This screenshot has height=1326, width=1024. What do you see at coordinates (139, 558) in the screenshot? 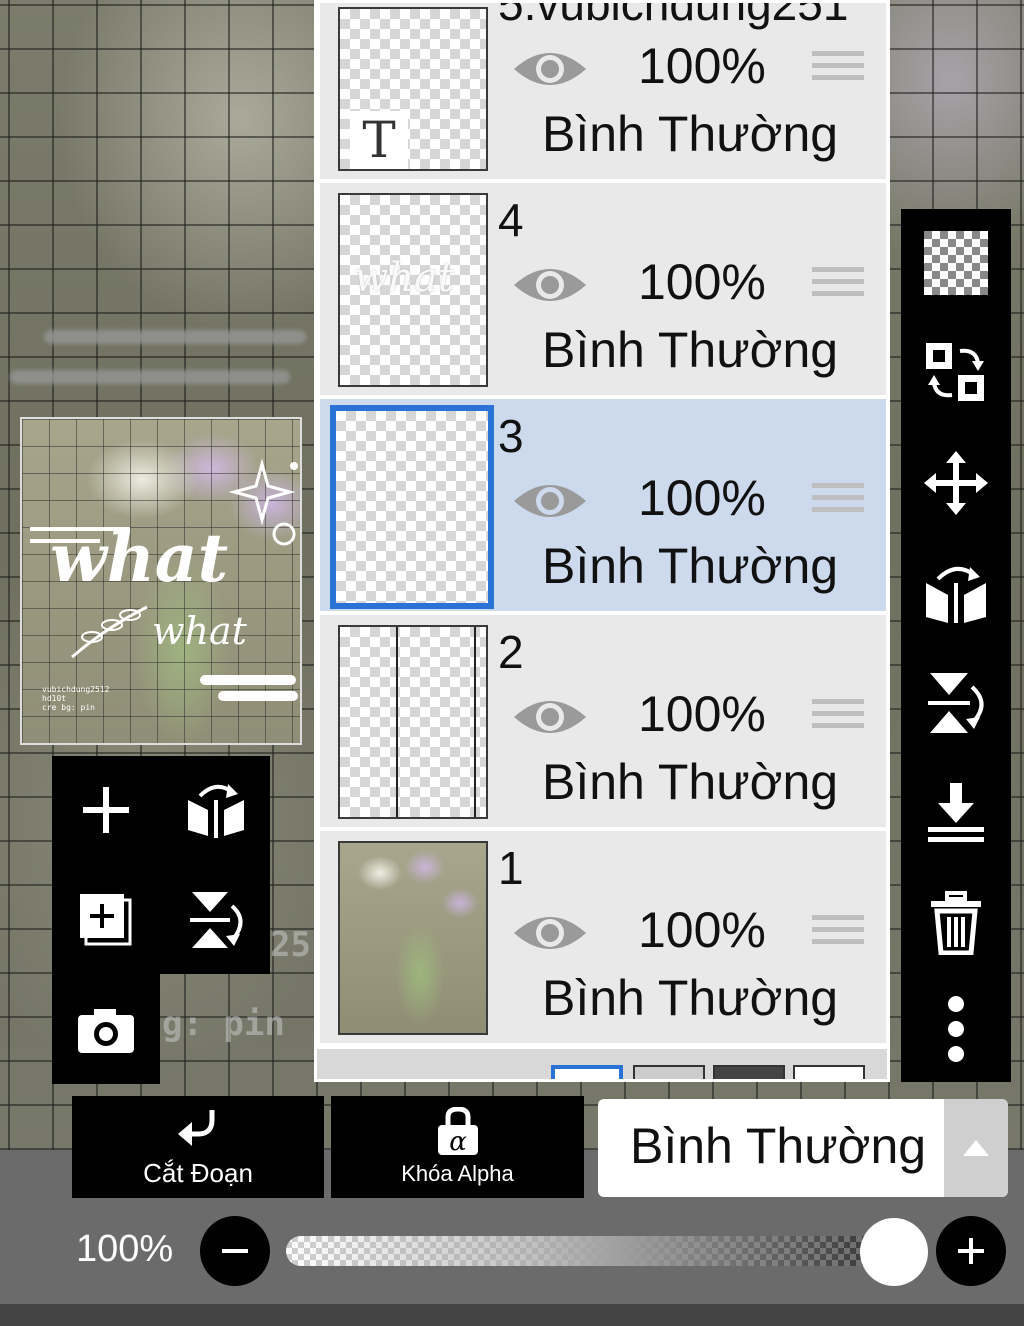
I see `preview-title-text: what` at bounding box center [139, 558].